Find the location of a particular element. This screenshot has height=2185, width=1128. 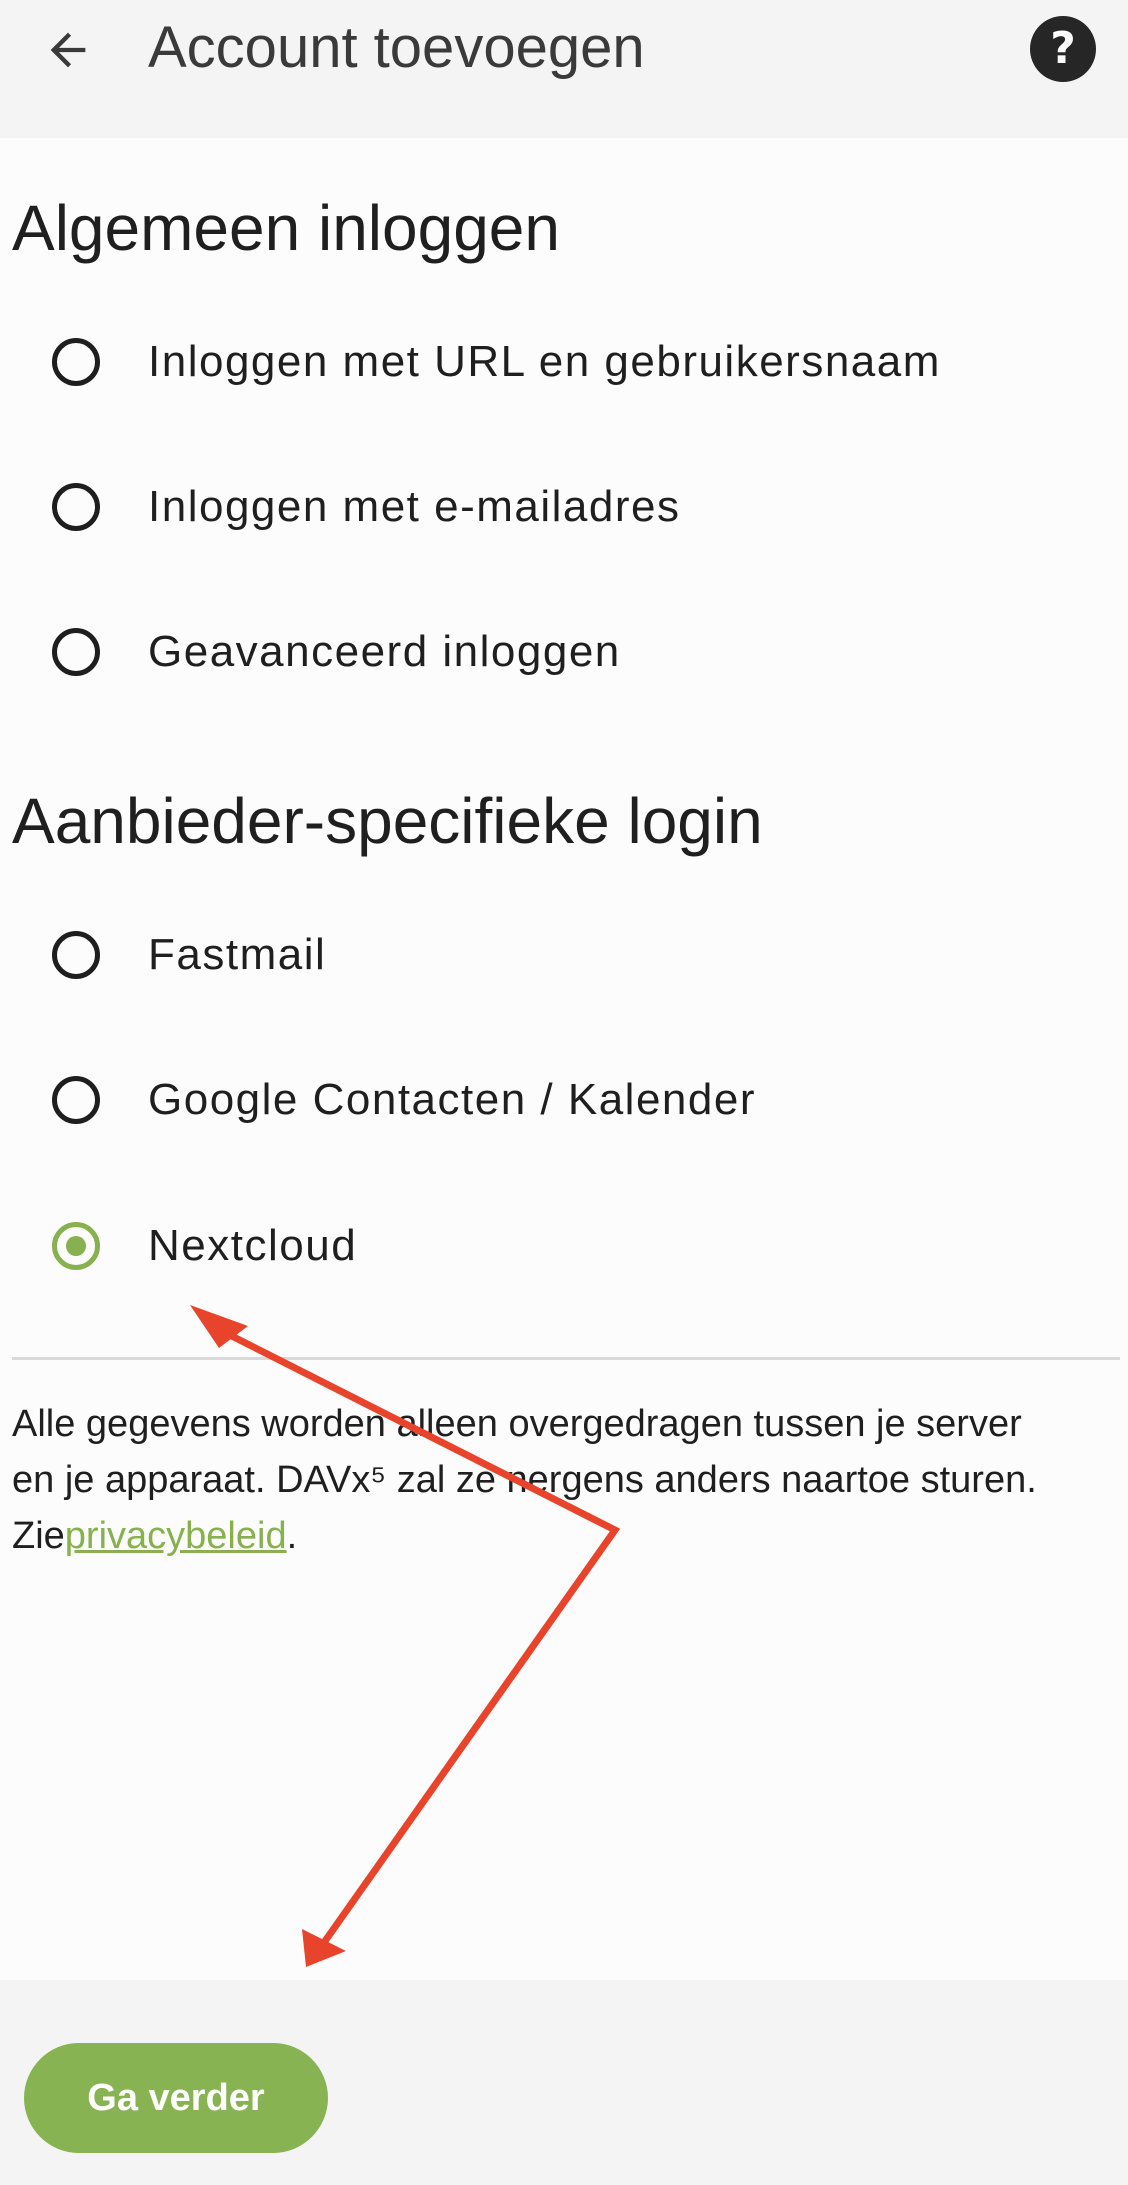

continue-button: Ga verder is located at coordinates (176, 2098).